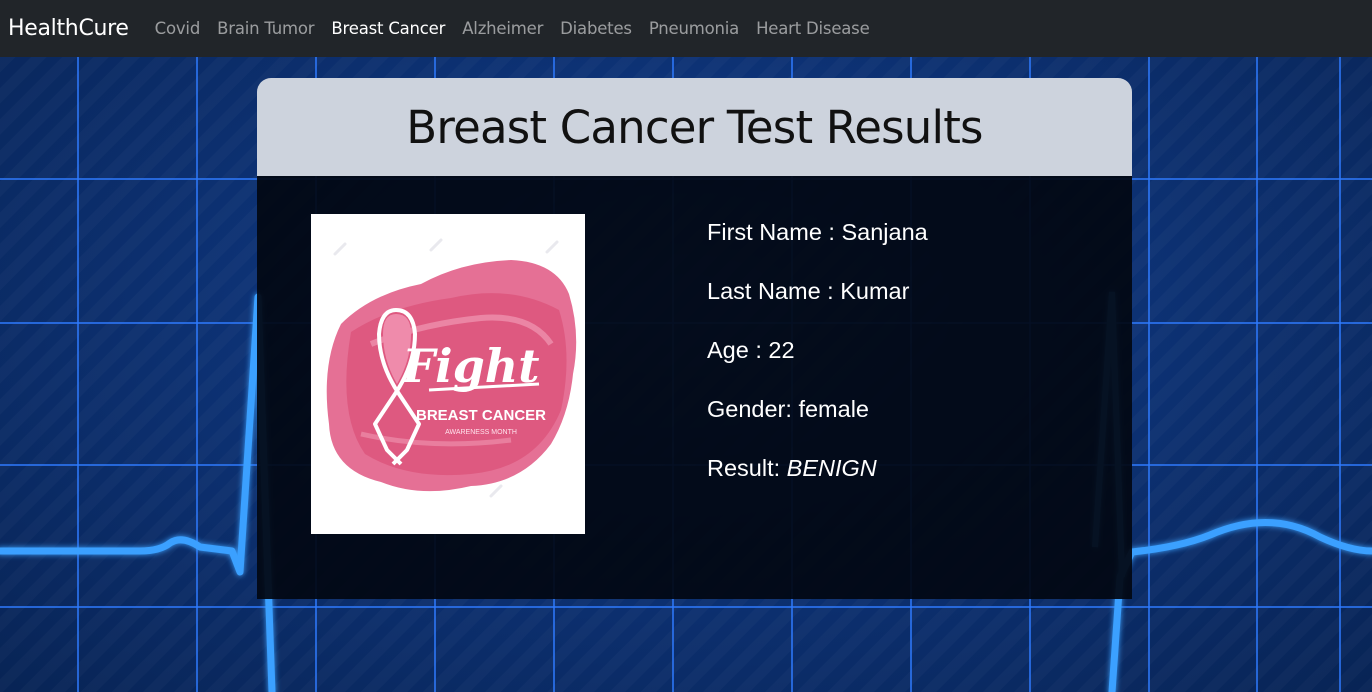  What do you see at coordinates (833, 409) in the screenshot?
I see `gender-value: female` at bounding box center [833, 409].